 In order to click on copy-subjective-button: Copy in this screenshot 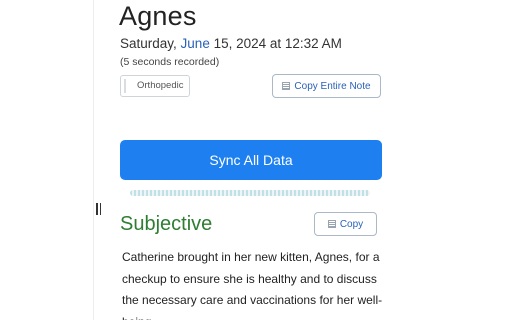, I will do `click(345, 224)`.